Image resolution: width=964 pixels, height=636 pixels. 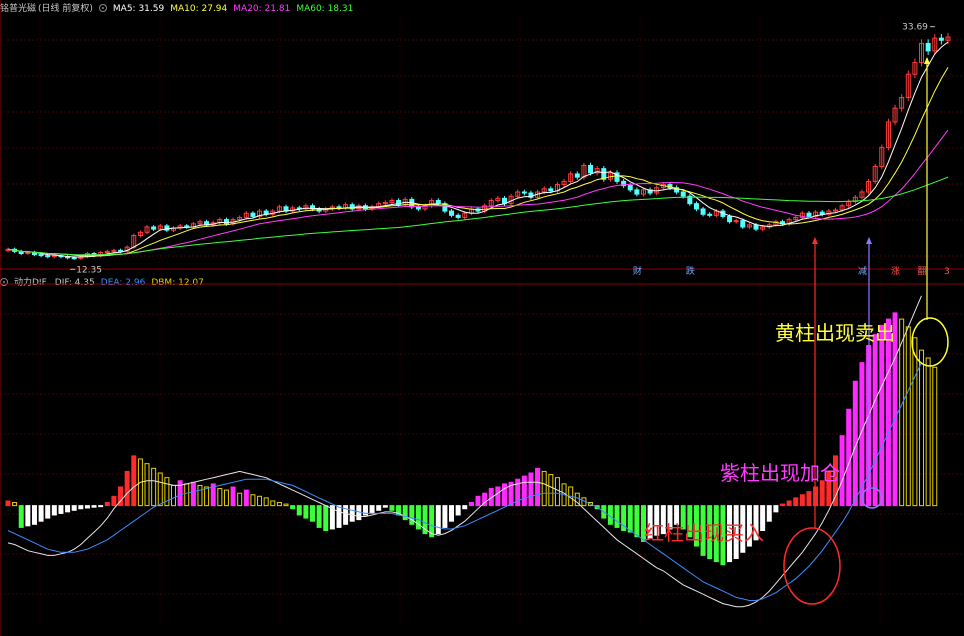 What do you see at coordinates (862, 271) in the screenshot?
I see `event-label: 减` at bounding box center [862, 271].